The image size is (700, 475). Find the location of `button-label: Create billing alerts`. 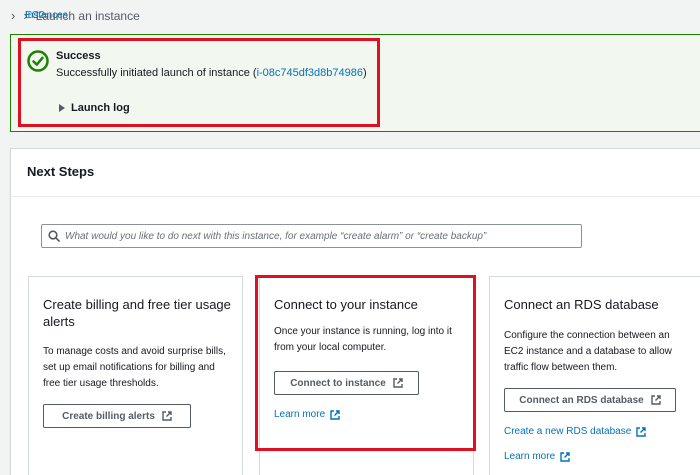

button-label: Create billing alerts is located at coordinates (108, 416).